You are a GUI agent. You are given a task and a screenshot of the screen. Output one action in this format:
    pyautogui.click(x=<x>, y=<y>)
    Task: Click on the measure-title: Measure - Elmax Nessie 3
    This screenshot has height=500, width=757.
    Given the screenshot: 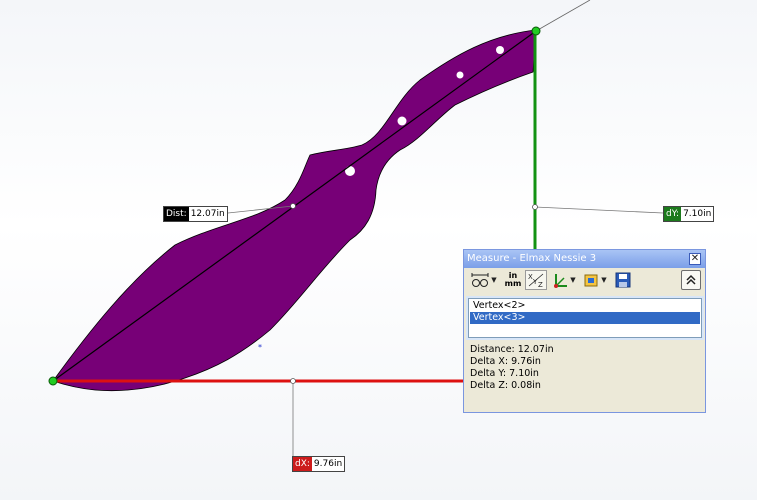 What is the action you would take?
    pyautogui.click(x=532, y=258)
    